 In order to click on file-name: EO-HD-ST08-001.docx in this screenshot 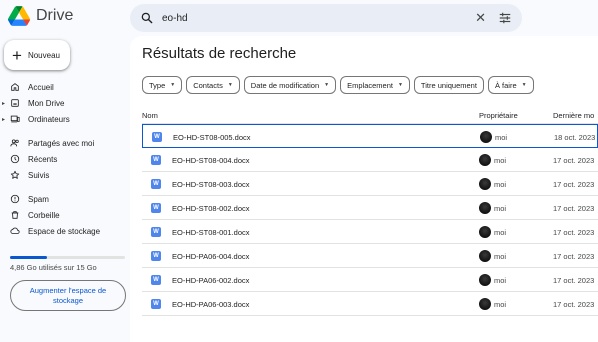, I will do `click(211, 232)`.